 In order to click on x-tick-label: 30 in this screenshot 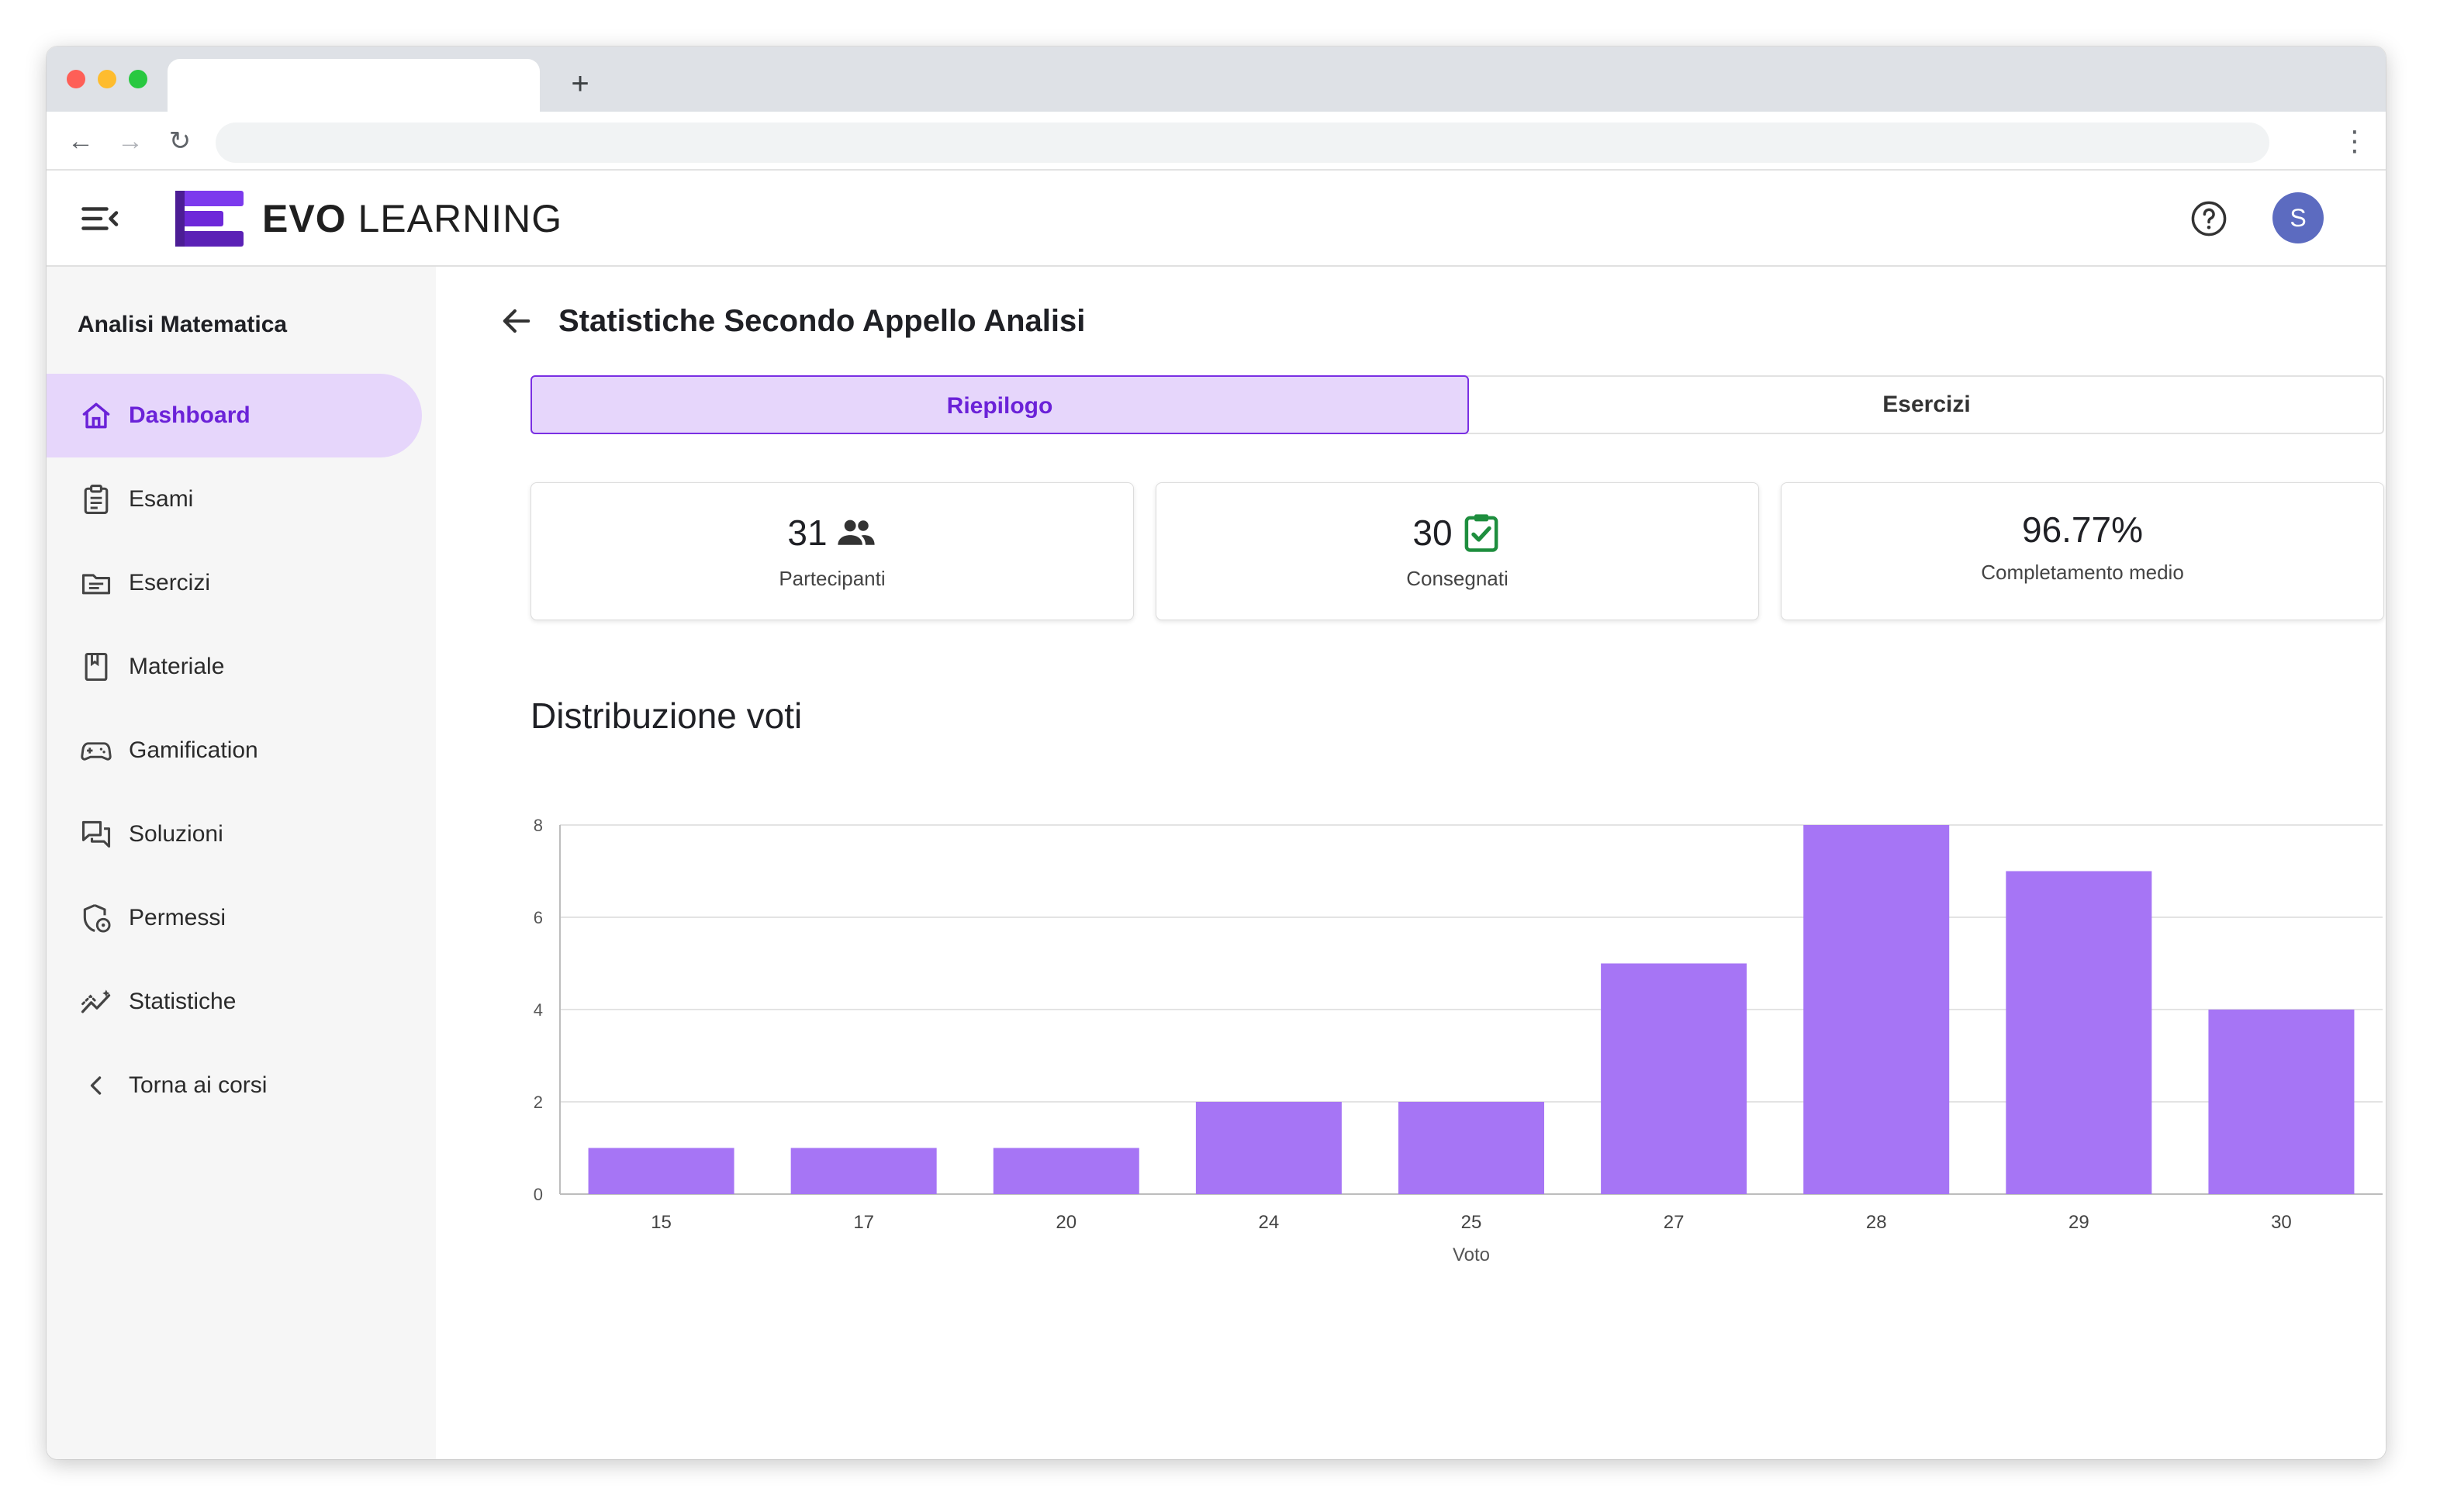, I will do `click(2281, 1222)`.